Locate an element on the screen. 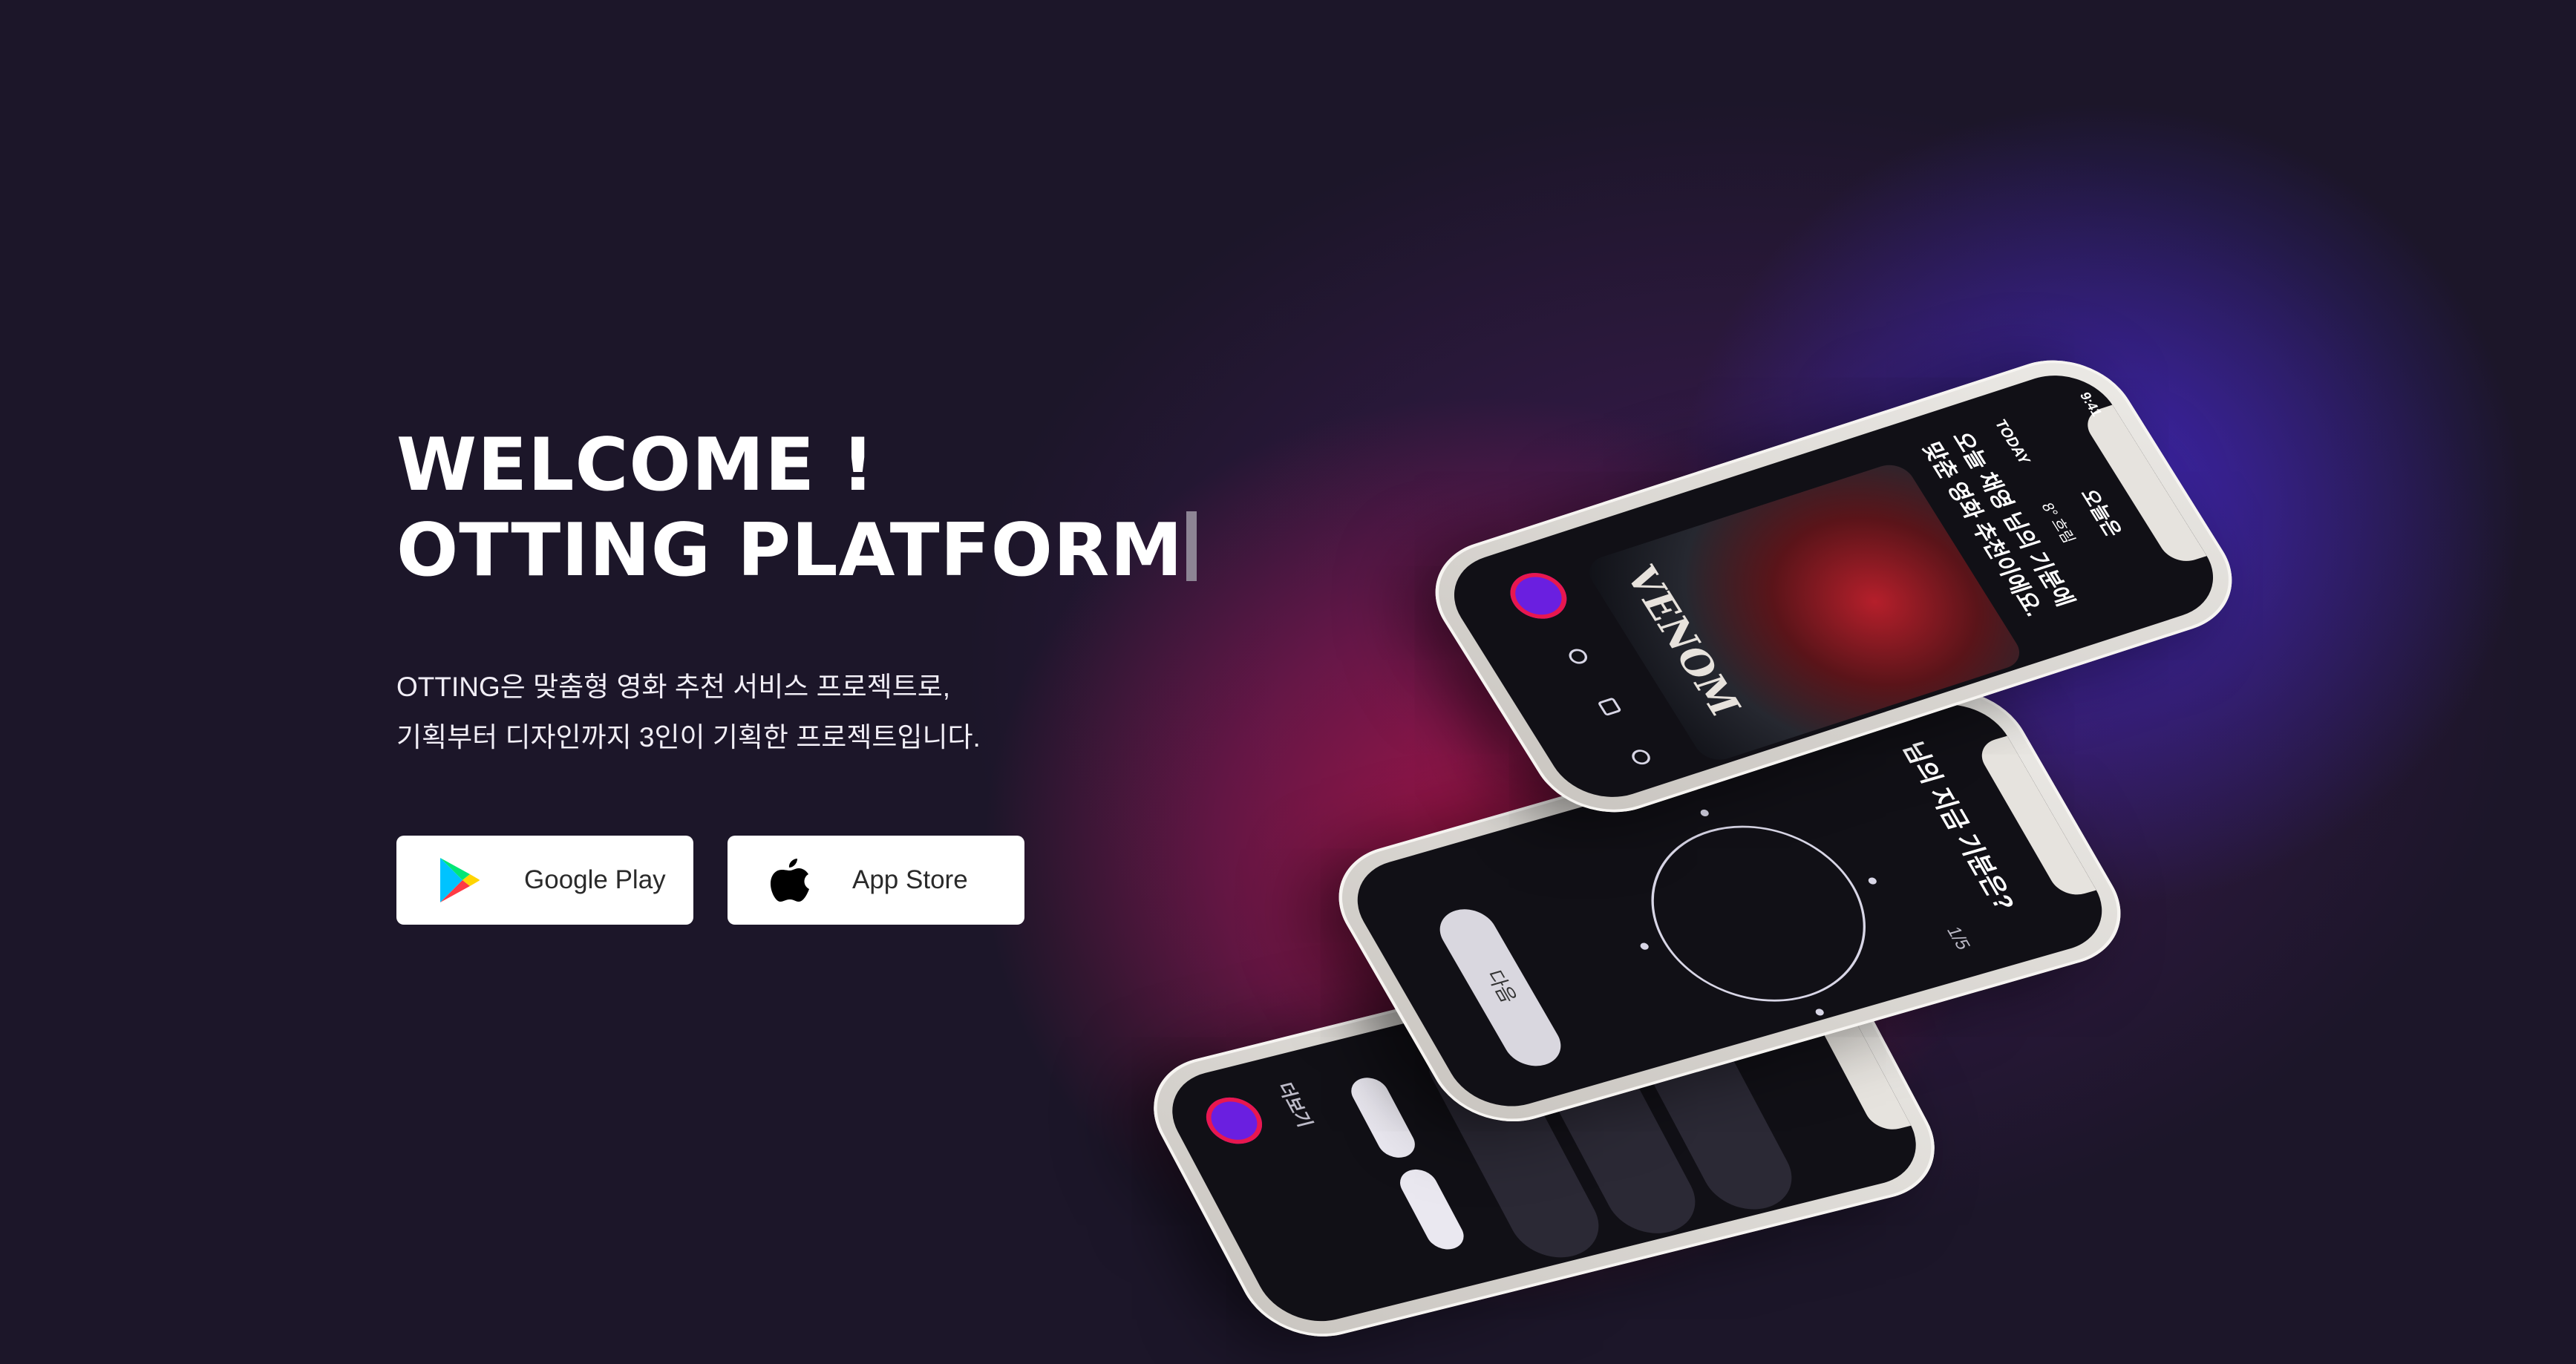 This screenshot has width=2576, height=1364. bottom-screen-label: 더보기 is located at coordinates (1294, 1105).